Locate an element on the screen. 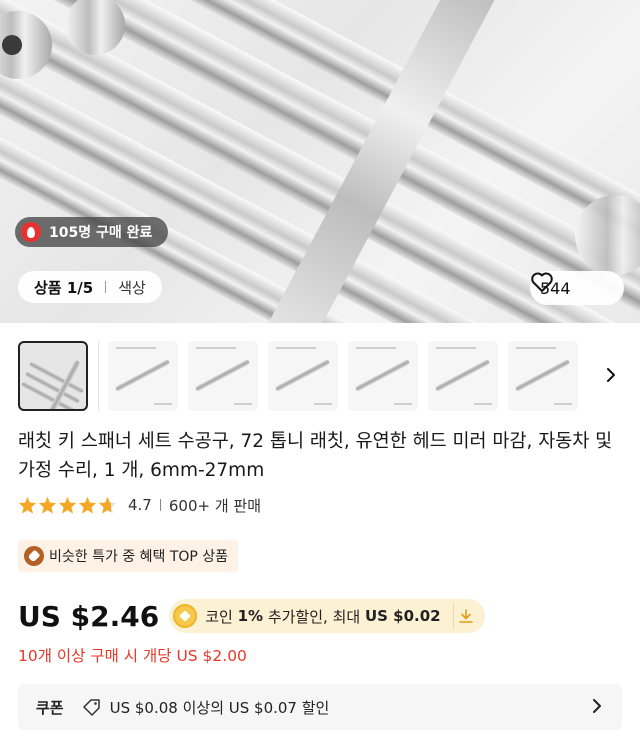 This screenshot has width=640, height=750. download-icon is located at coordinates (466, 616).